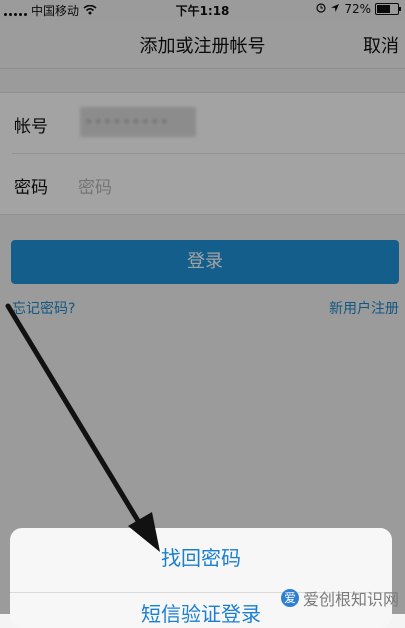 The width and height of the screenshot is (405, 628). I want to click on watermark-logo-icon: 爱, so click(289, 598).